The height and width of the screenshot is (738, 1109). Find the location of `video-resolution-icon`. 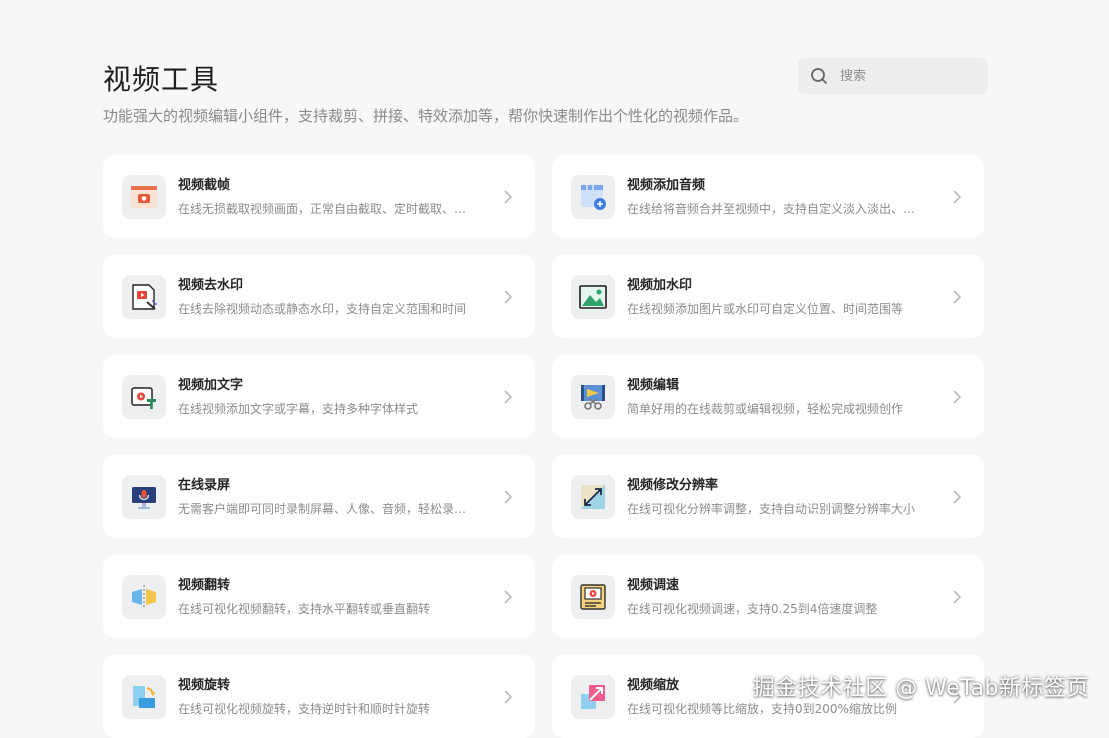

video-resolution-icon is located at coordinates (593, 496).